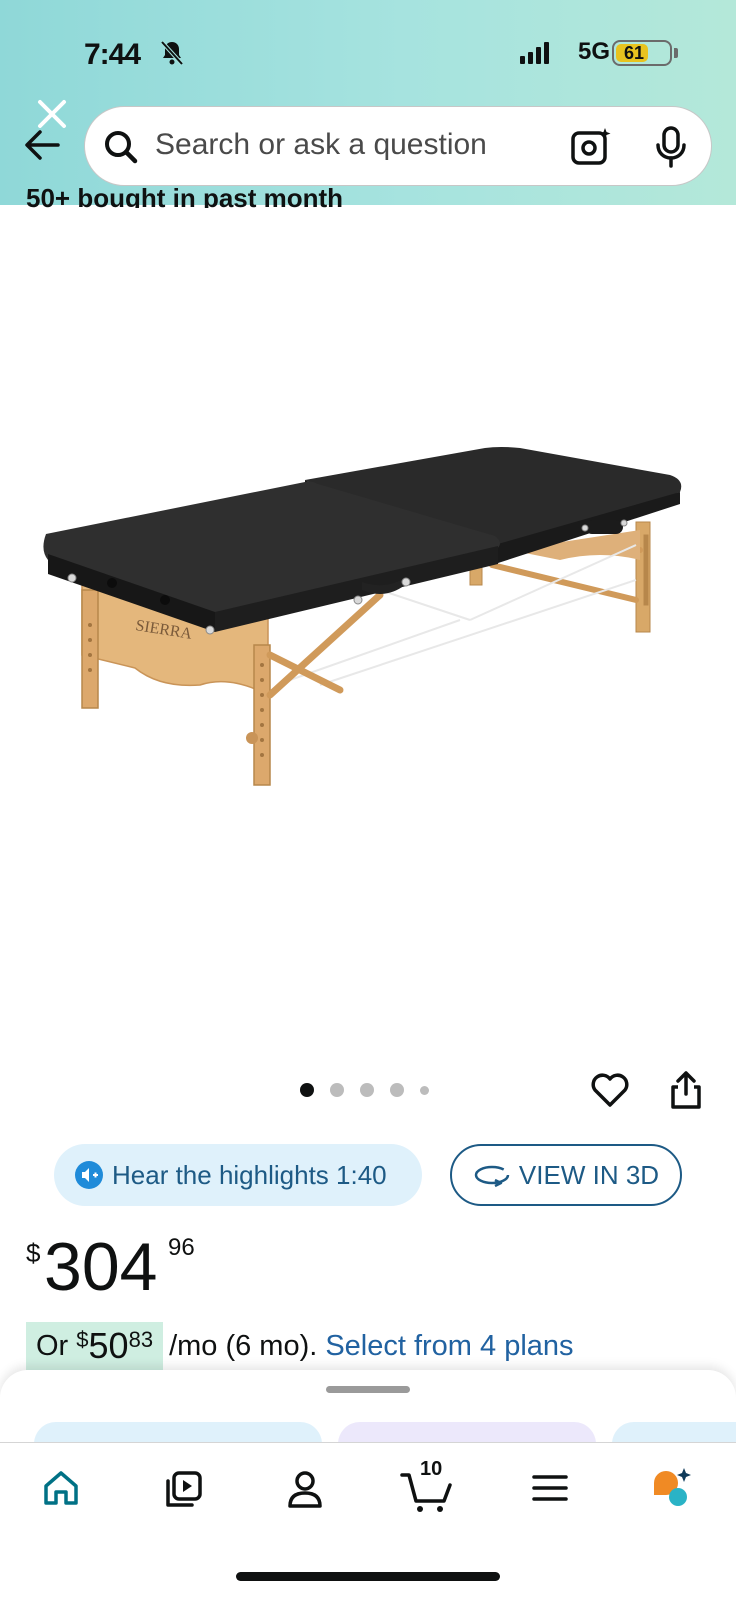  What do you see at coordinates (368, 1576) in the screenshot?
I see `home-indicator` at bounding box center [368, 1576].